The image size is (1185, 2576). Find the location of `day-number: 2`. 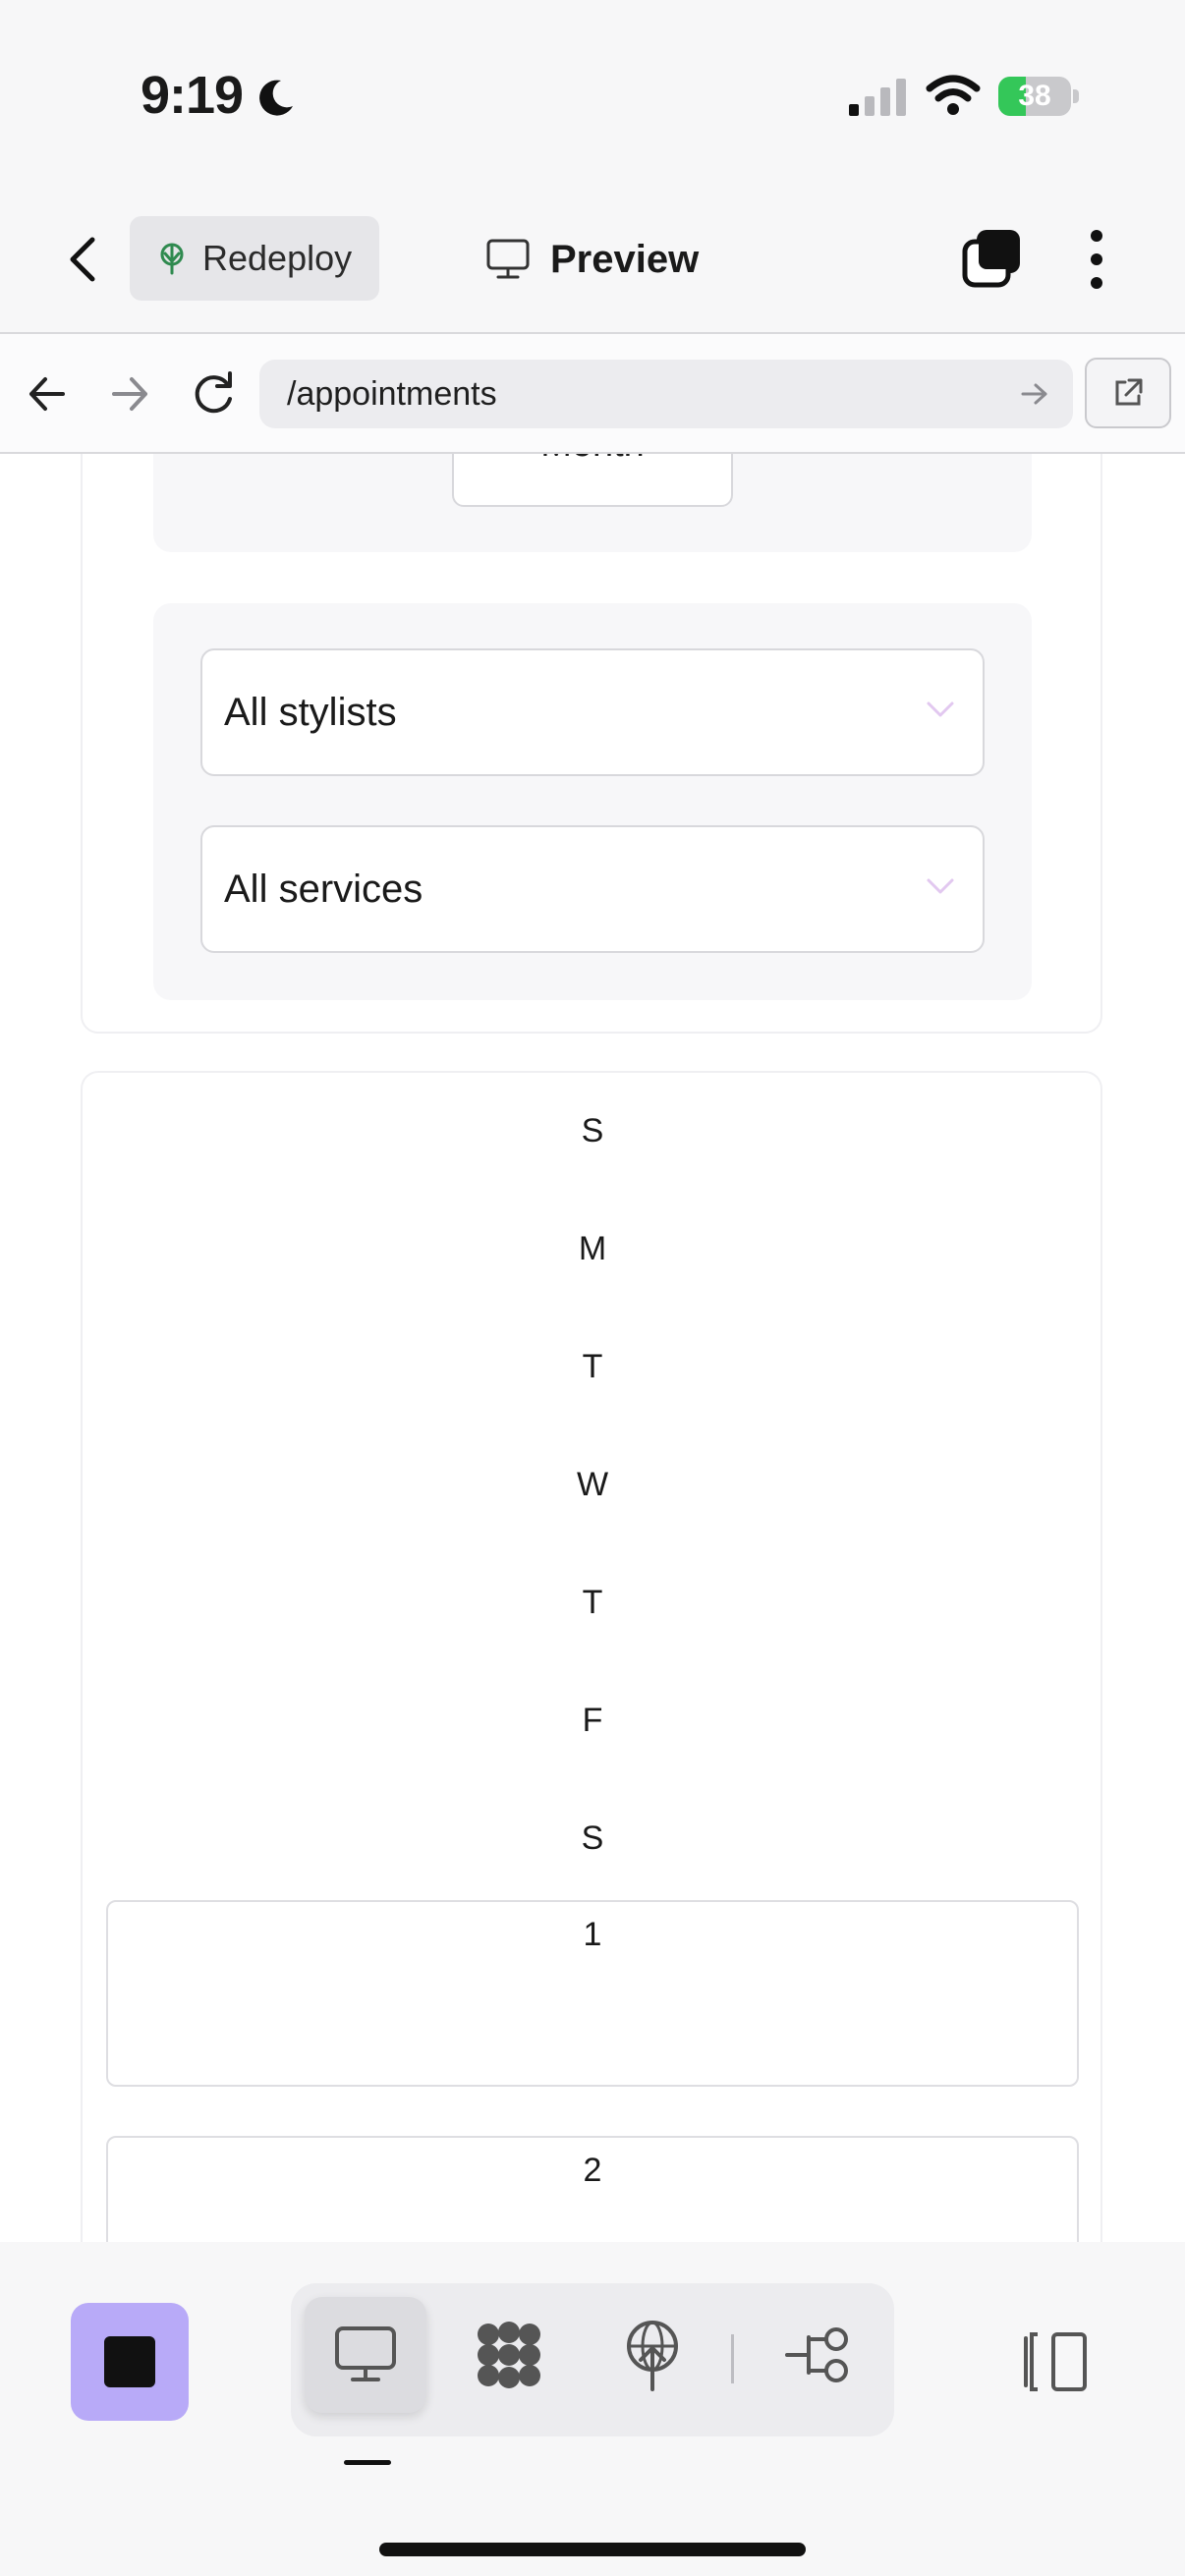

day-number: 2 is located at coordinates (592, 2170).